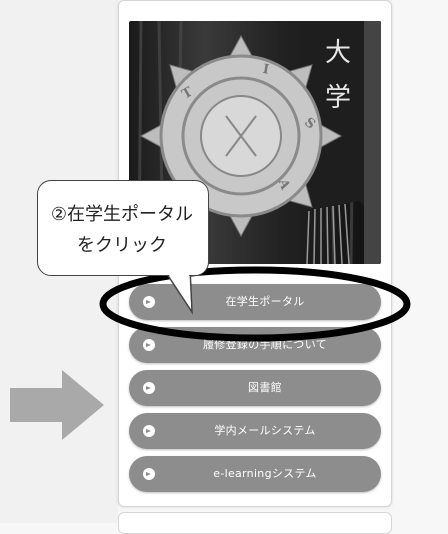  What do you see at coordinates (338, 98) in the screenshot?
I see `banner-char-2: 学` at bounding box center [338, 98].